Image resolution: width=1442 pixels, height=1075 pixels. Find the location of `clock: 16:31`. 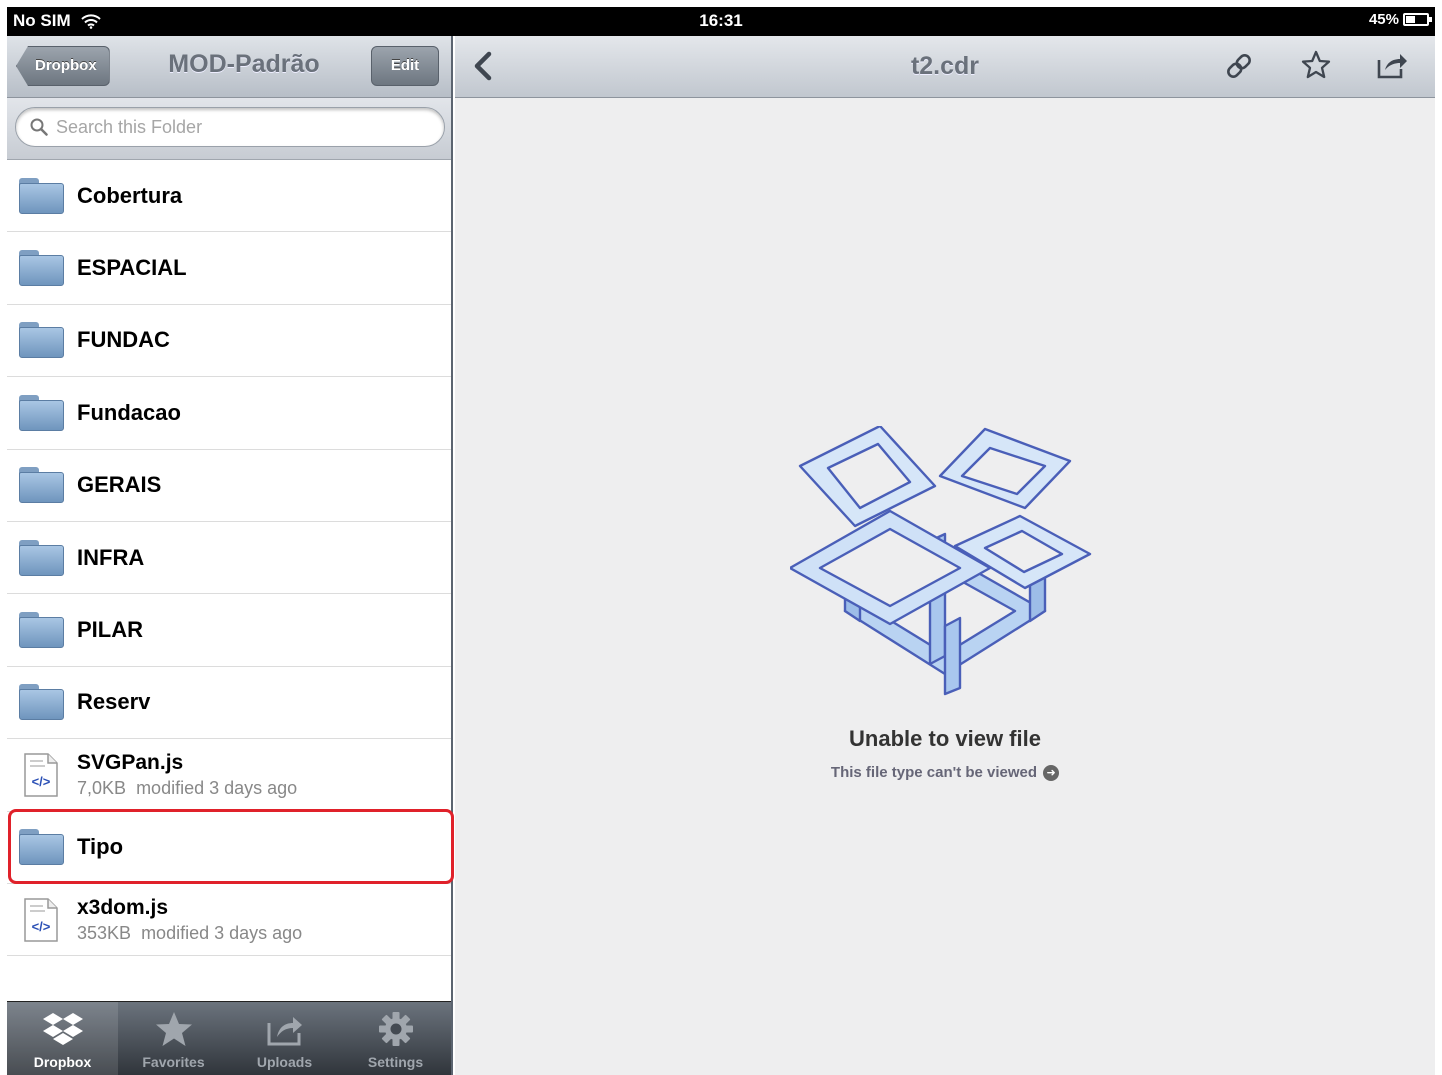

clock: 16:31 is located at coordinates (721, 20).